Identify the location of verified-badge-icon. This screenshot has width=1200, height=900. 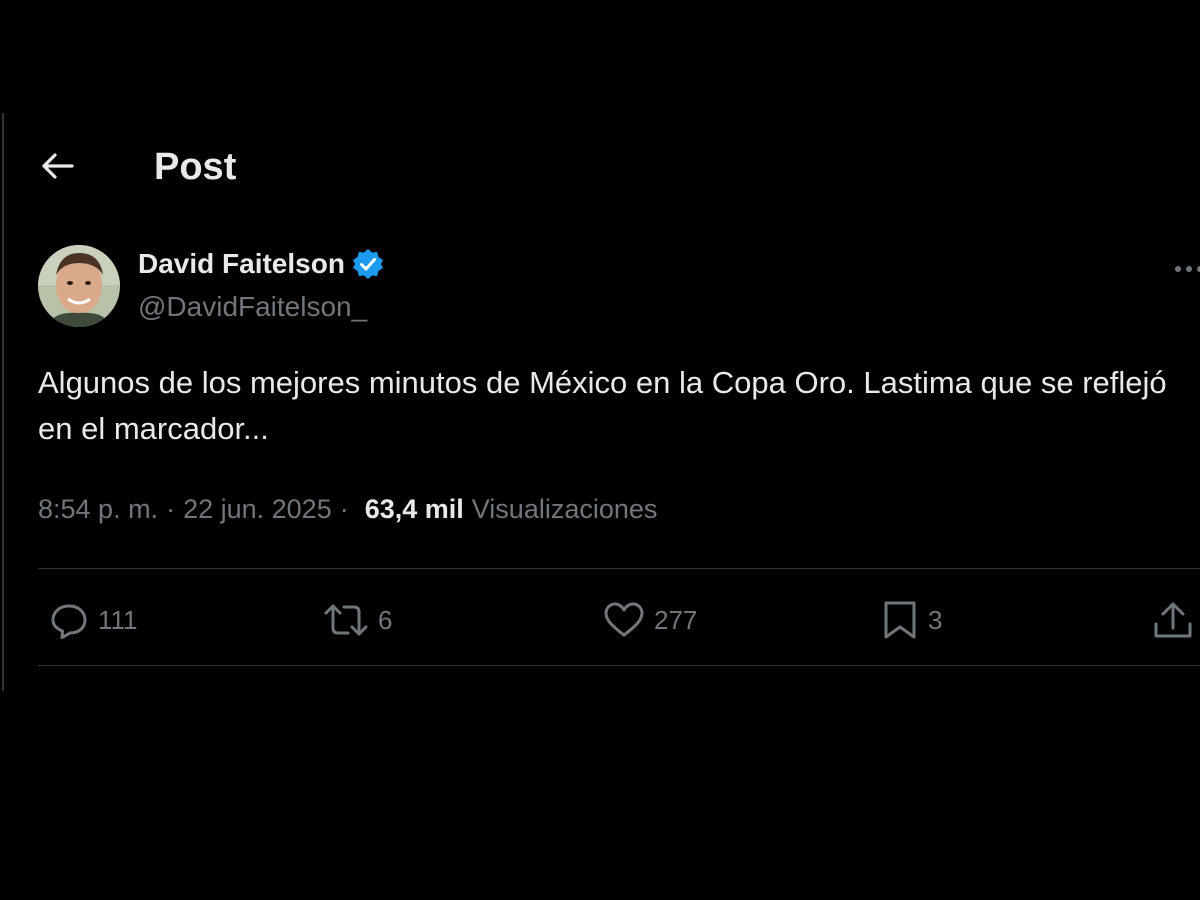
(368, 264).